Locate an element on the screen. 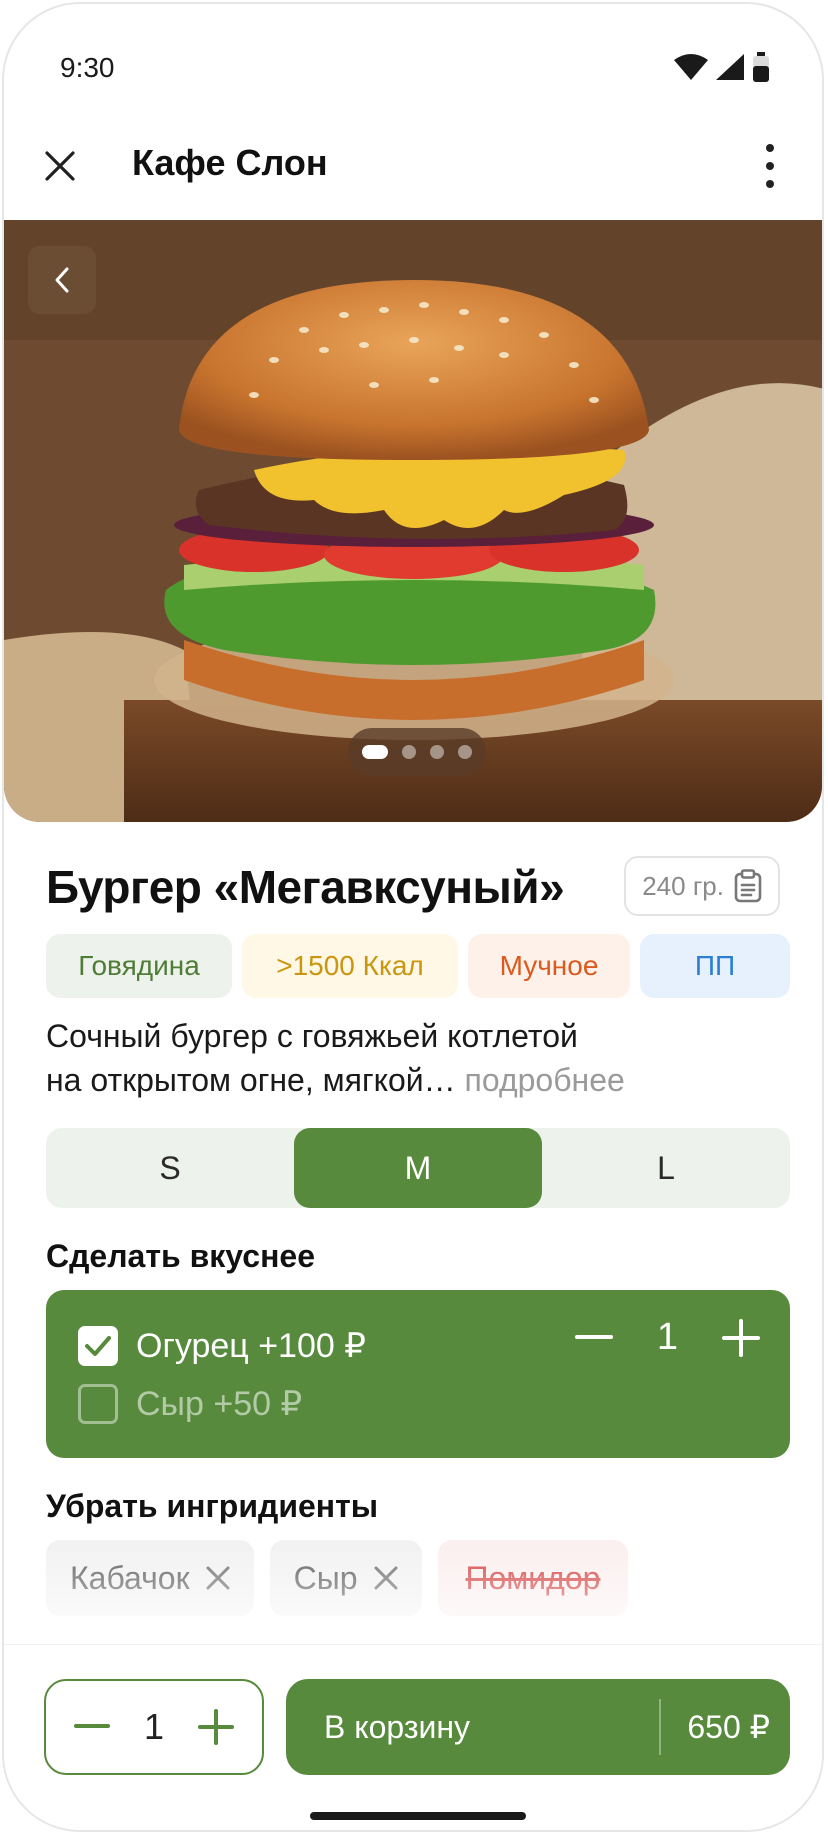  ingredient-chip-removed: Помидор is located at coordinates (533, 1578).